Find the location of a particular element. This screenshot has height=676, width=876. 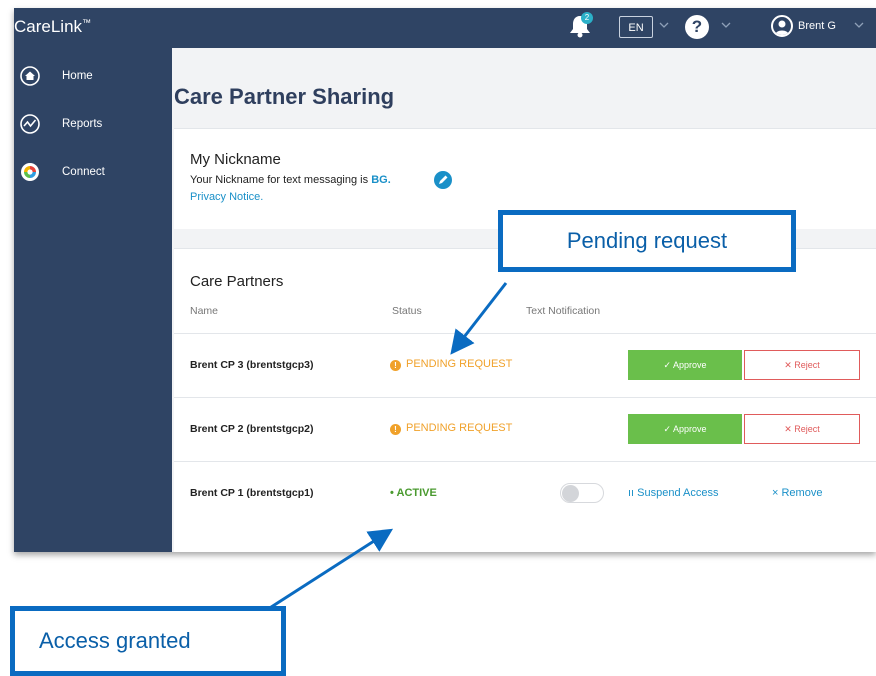

user-name: Brent G is located at coordinates (817, 26).